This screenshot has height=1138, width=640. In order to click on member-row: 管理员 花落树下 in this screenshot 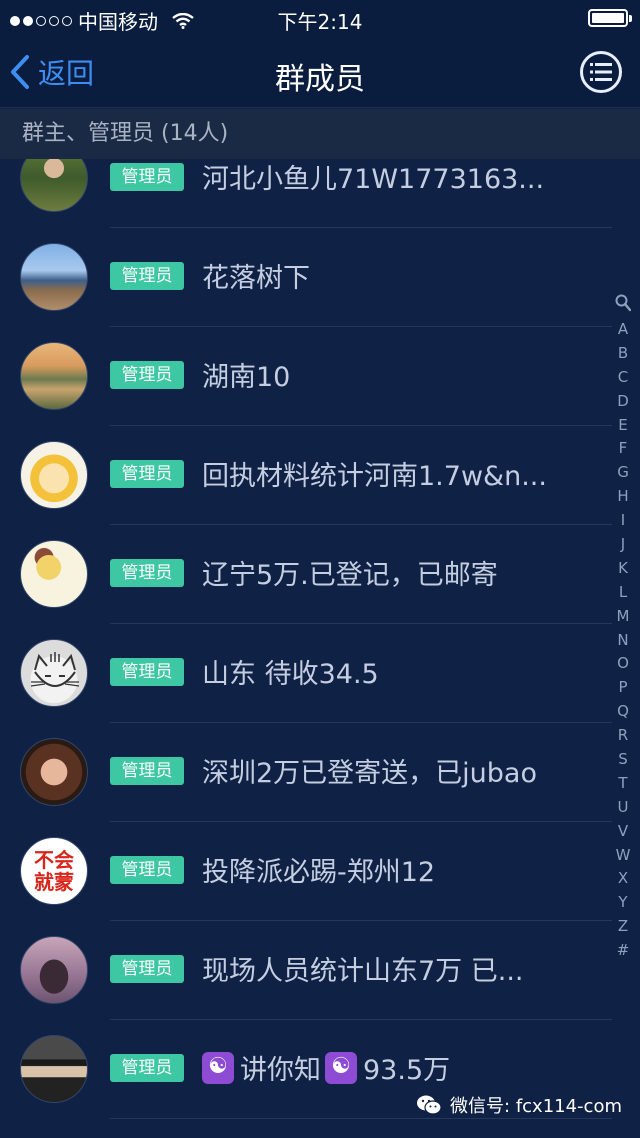, I will do `click(306, 277)`.